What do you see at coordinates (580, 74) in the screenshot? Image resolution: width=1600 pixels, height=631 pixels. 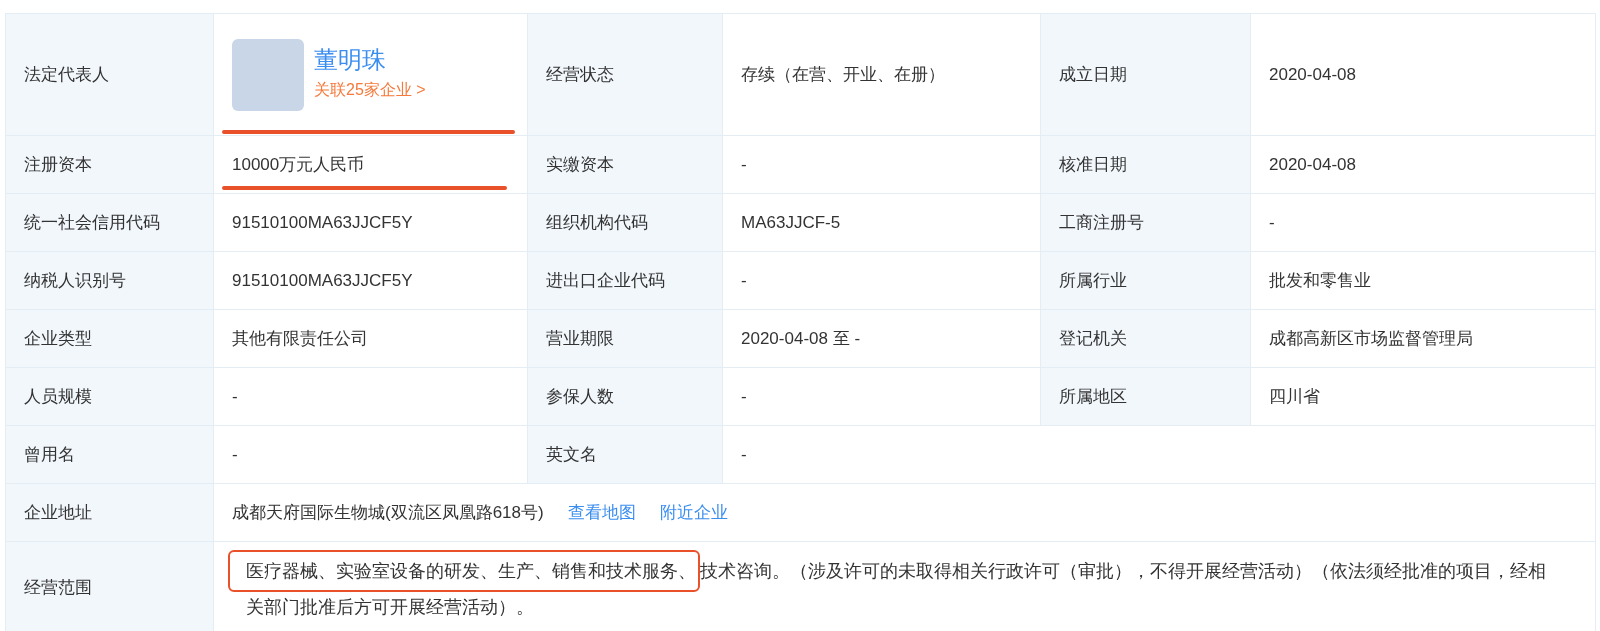 I see `field-label: 经营状态` at bounding box center [580, 74].